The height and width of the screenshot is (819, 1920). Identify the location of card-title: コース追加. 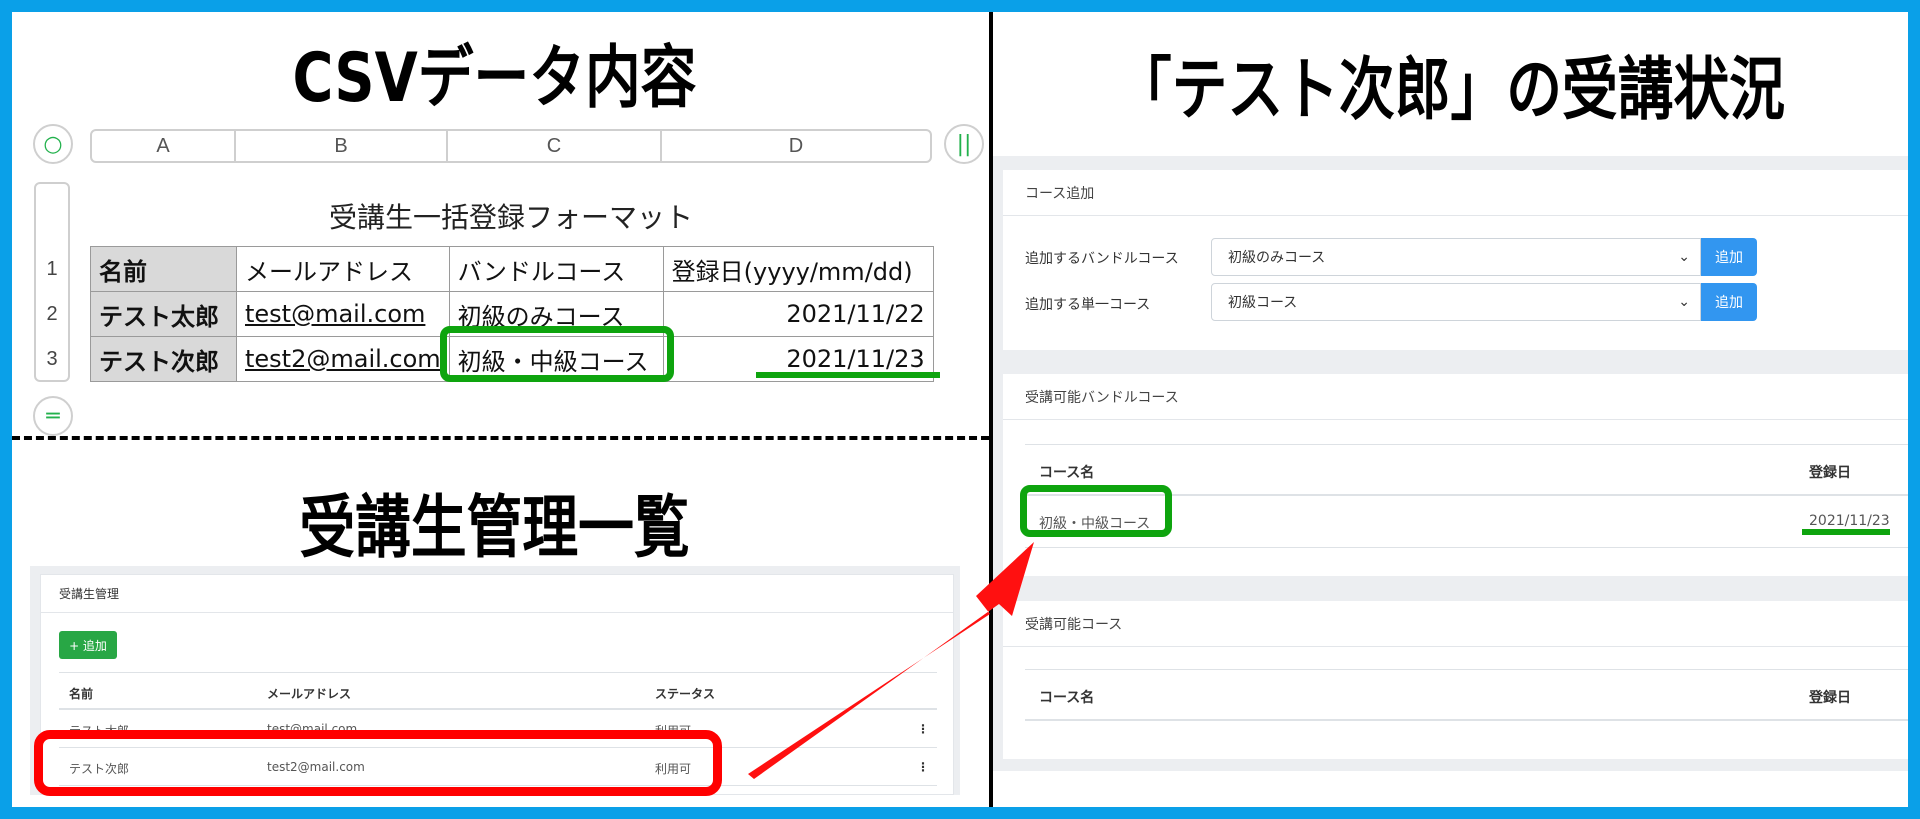
(1455, 193).